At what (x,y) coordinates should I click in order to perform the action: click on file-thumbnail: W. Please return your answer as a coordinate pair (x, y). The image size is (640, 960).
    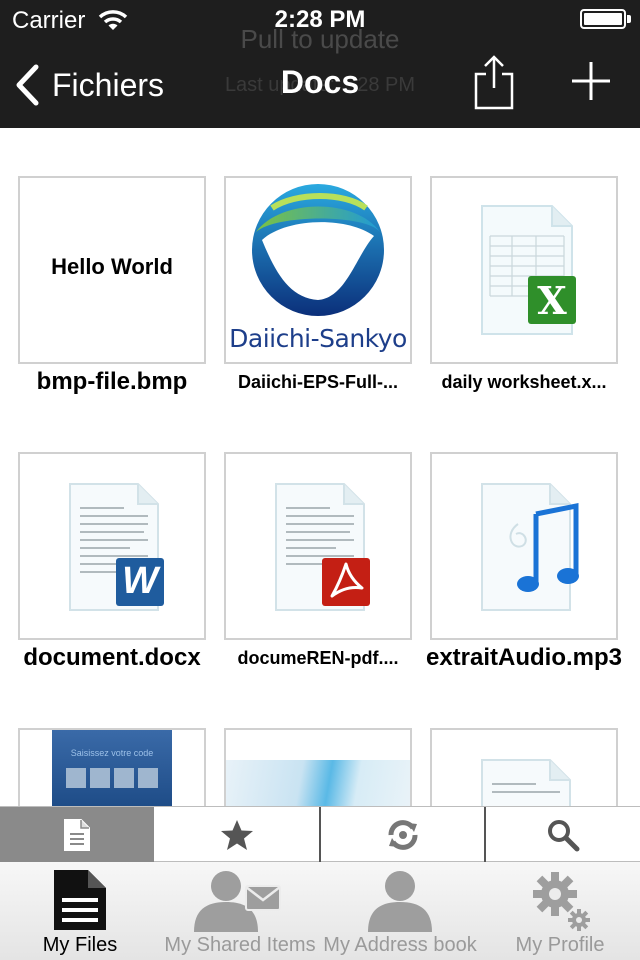
    Looking at the image, I should click on (112, 546).